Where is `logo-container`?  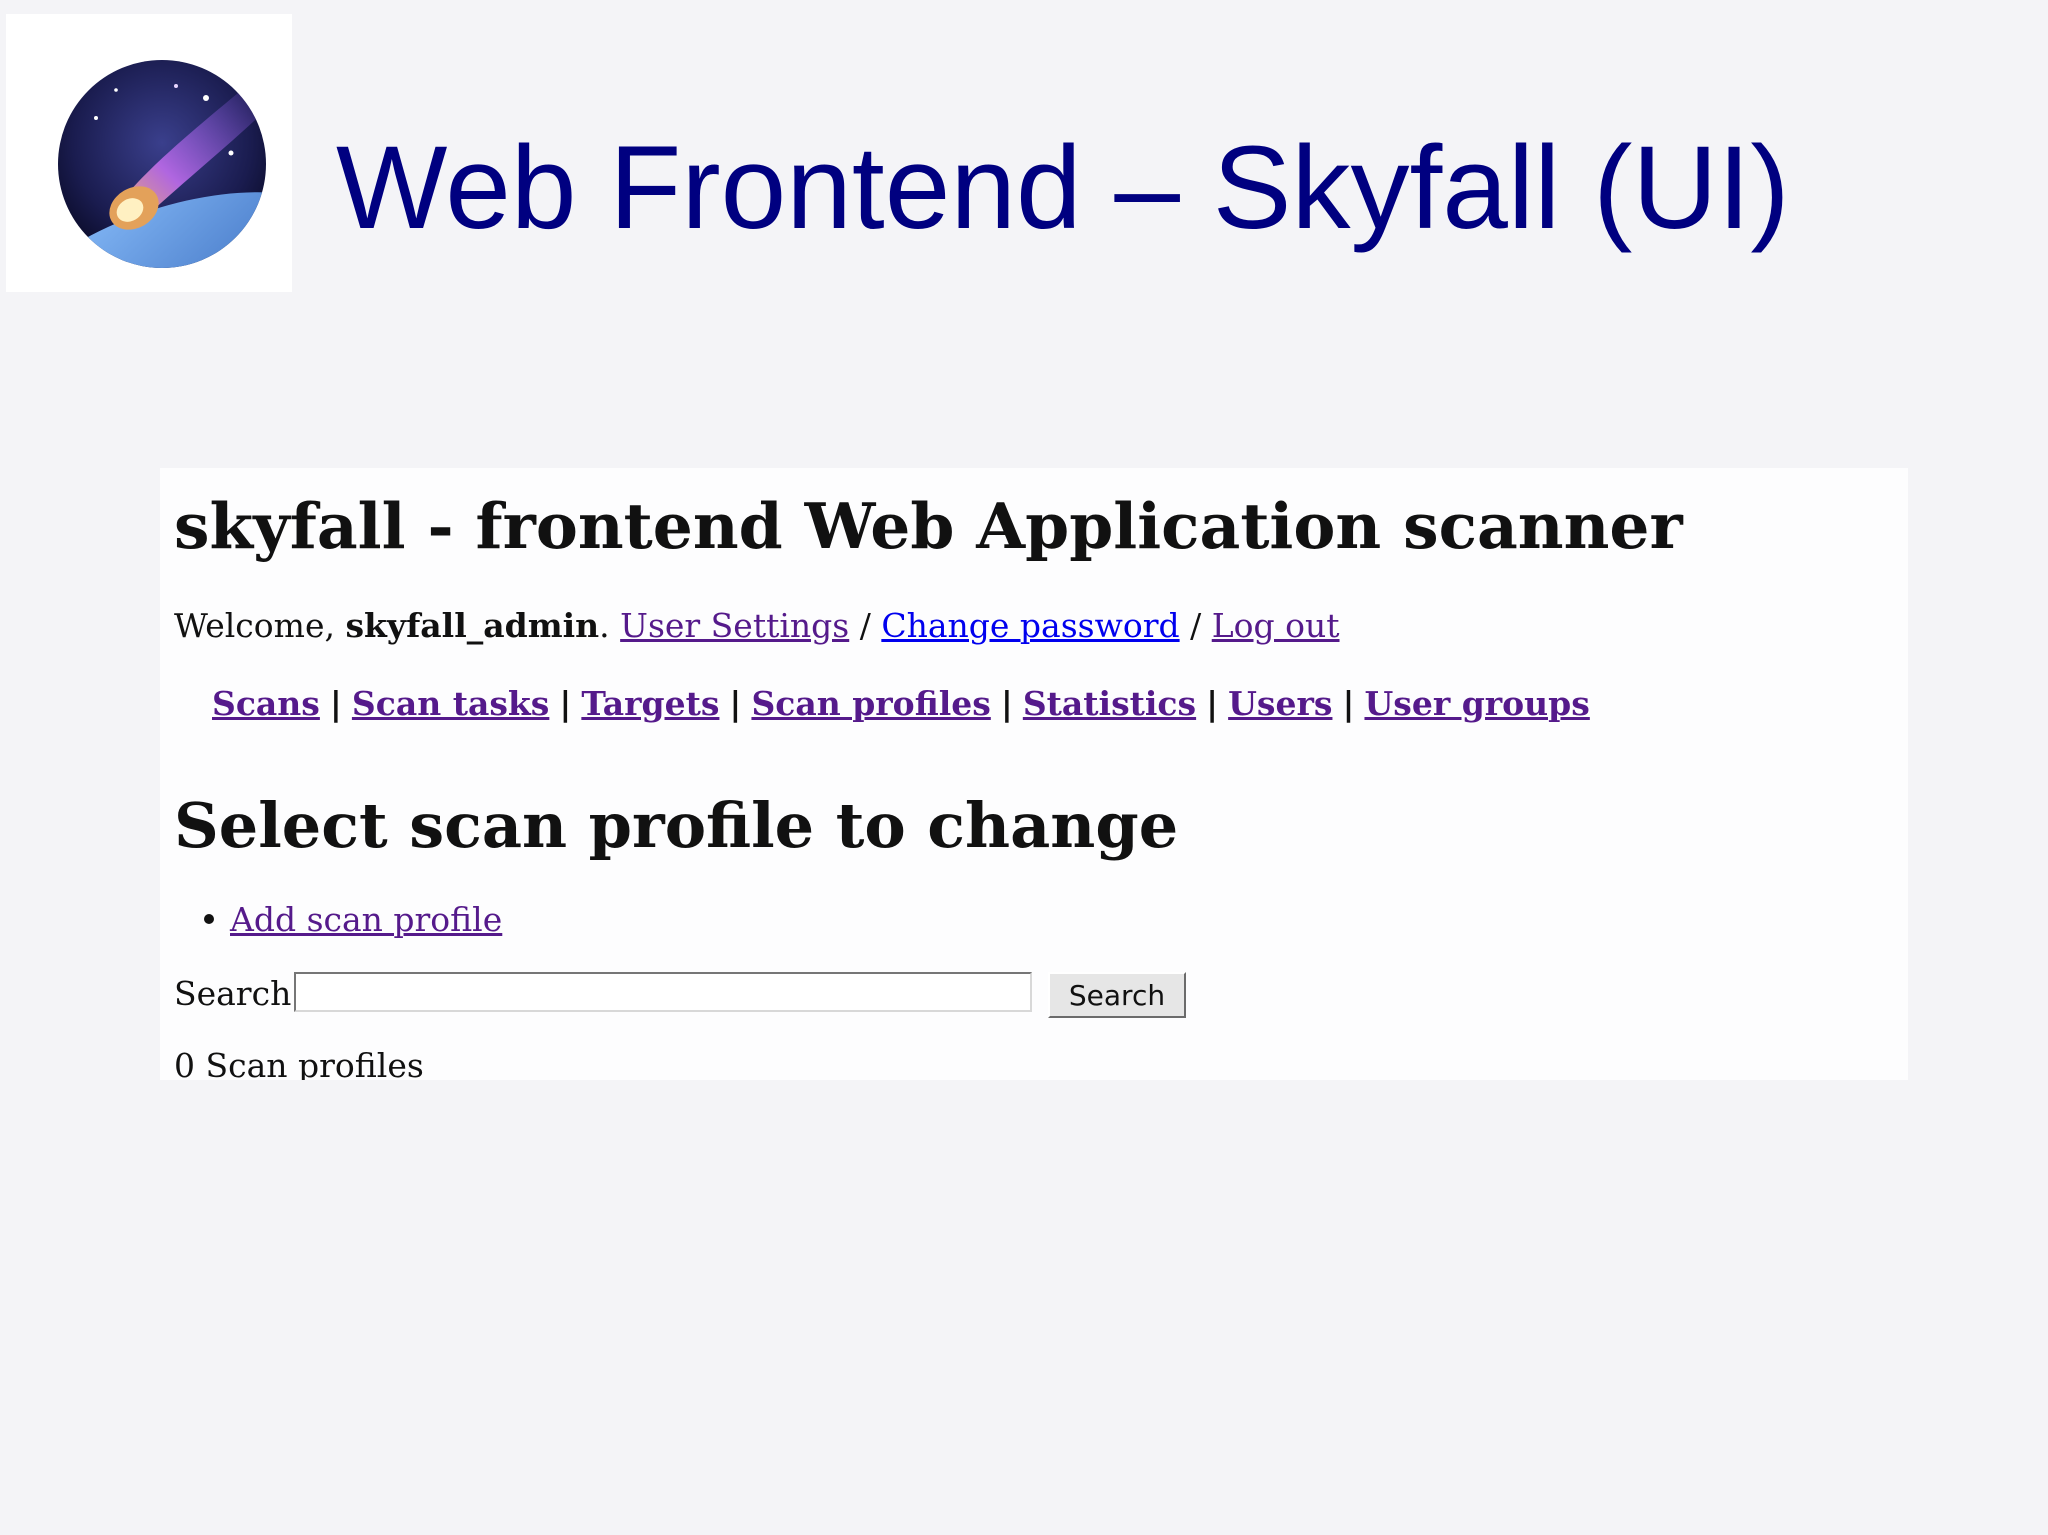
logo-container is located at coordinates (149, 153).